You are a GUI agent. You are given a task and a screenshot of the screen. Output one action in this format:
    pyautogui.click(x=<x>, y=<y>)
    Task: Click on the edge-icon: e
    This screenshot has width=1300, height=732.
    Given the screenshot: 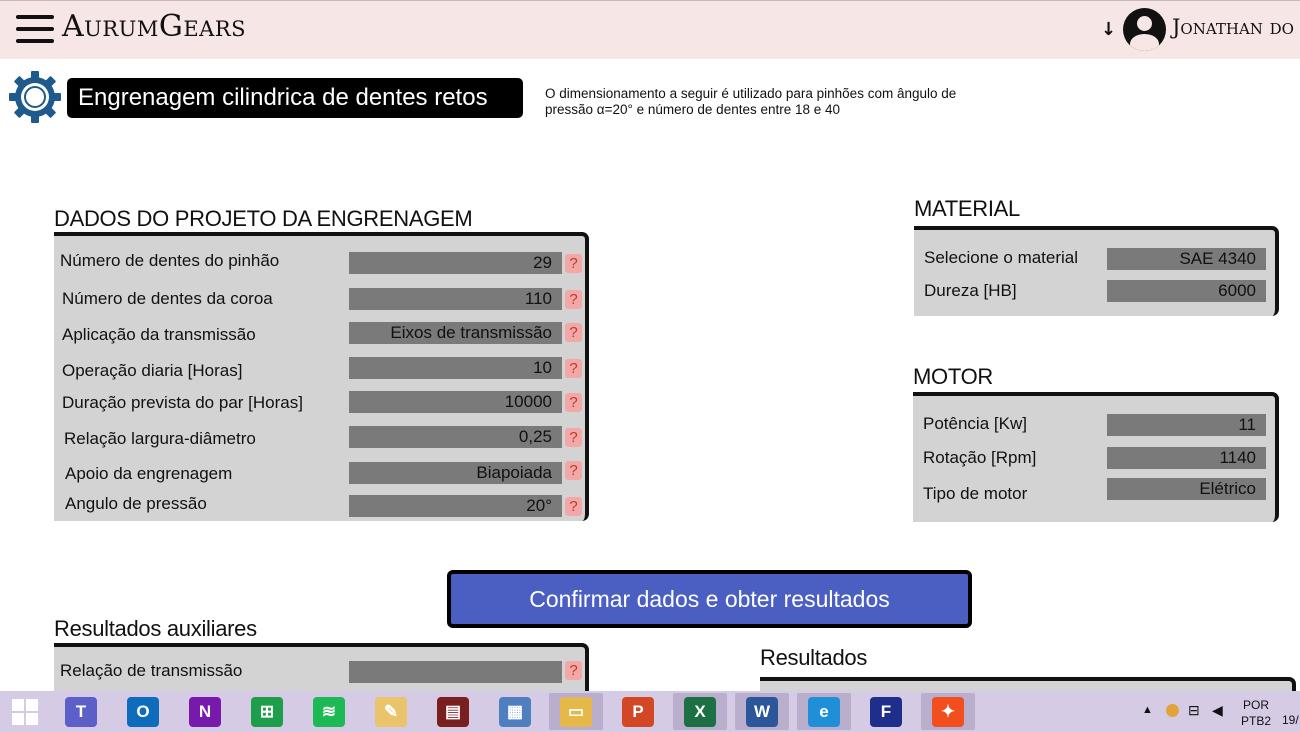 What is the action you would take?
    pyautogui.click(x=824, y=712)
    